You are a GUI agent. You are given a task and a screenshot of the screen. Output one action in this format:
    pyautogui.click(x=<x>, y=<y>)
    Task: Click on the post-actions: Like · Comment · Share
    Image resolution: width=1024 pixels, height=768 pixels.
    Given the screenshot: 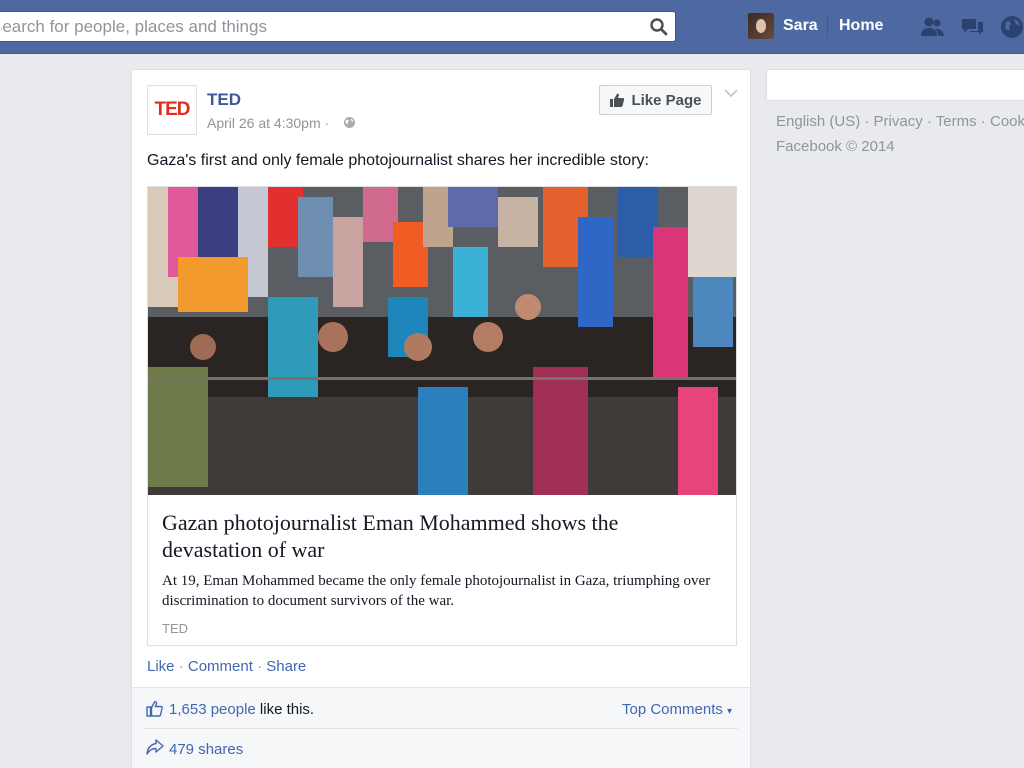 What is the action you would take?
    pyautogui.click(x=226, y=666)
    